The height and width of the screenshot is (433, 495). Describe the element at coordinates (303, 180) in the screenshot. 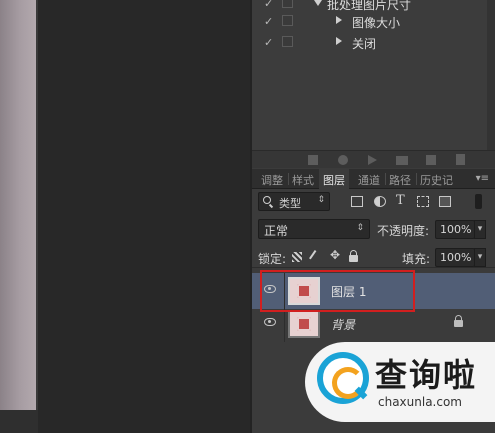

I see `tab-styles: 样式` at that location.